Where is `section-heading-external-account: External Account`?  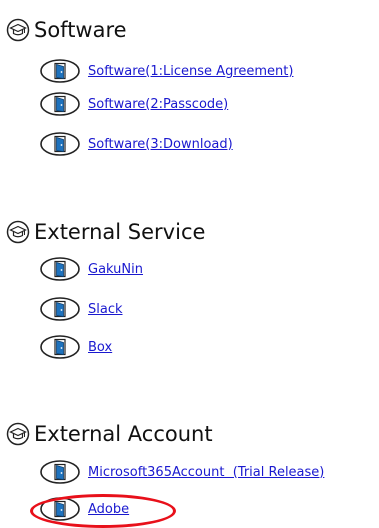 section-heading-external-account: External Account is located at coordinates (109, 434).